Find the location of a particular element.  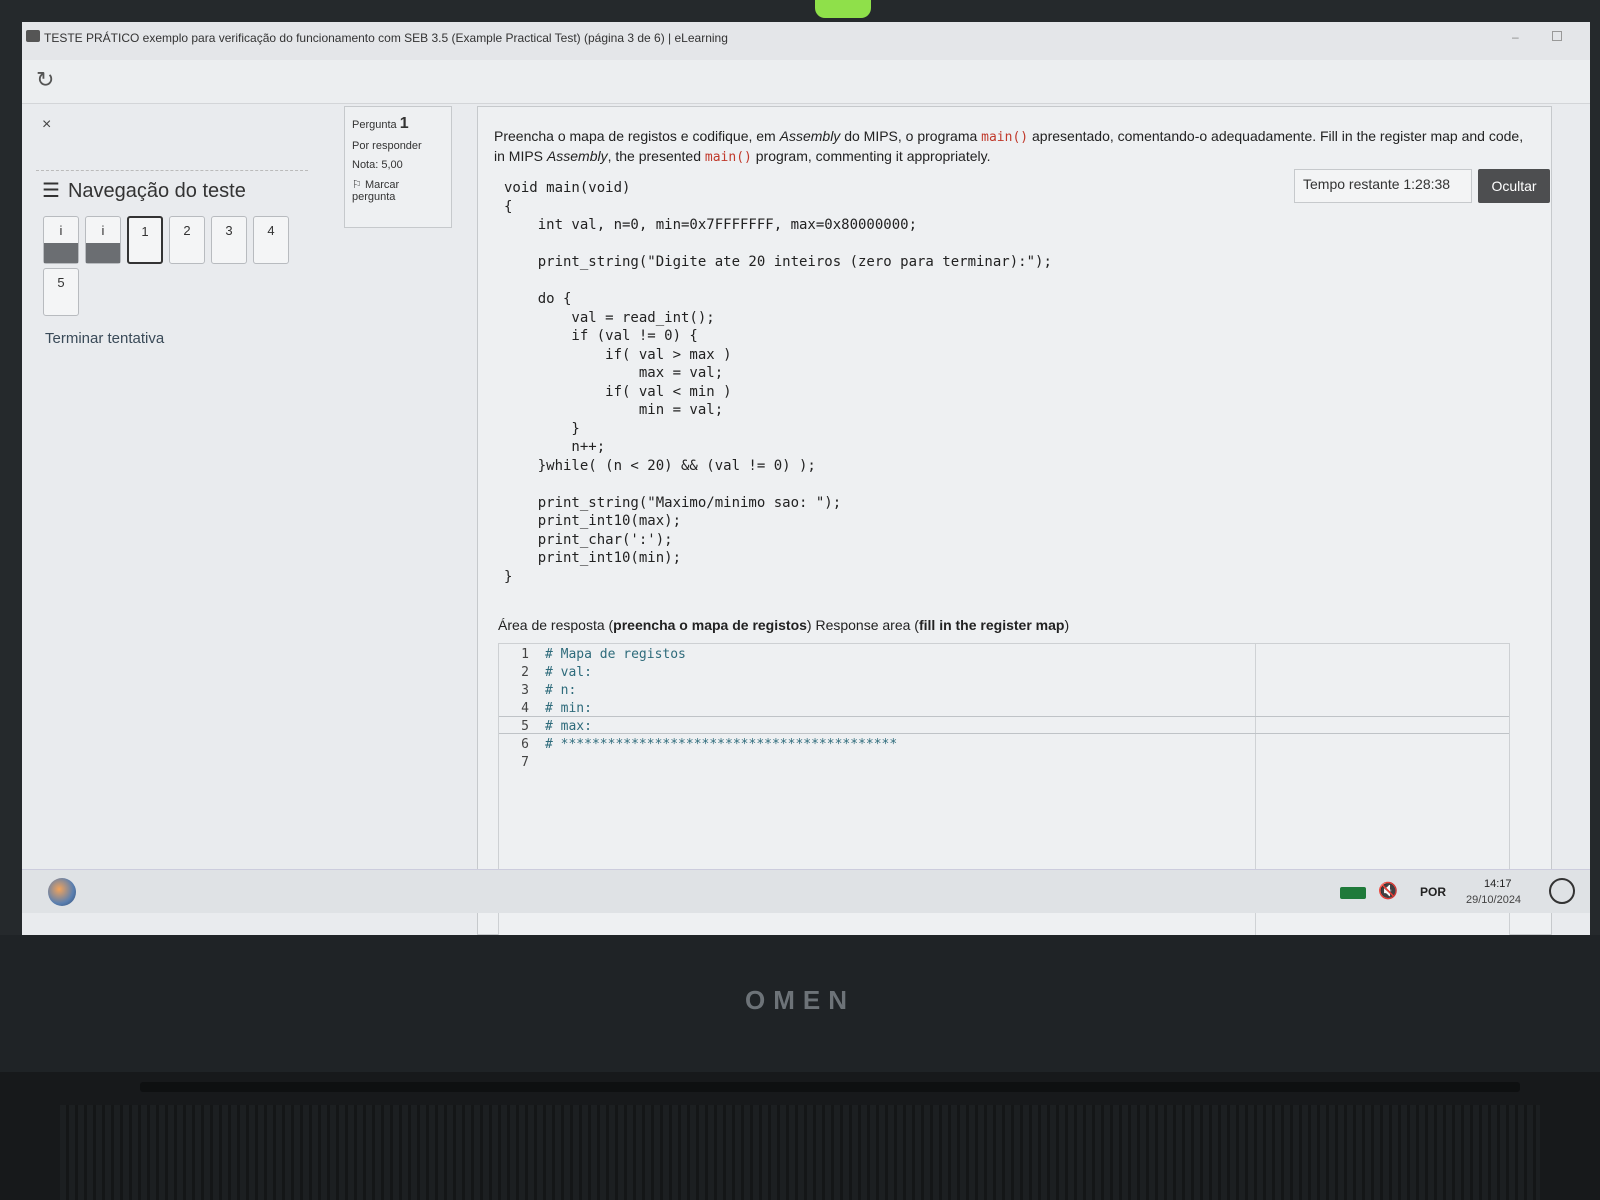

nav-button-label: 5 is located at coordinates (61, 282).